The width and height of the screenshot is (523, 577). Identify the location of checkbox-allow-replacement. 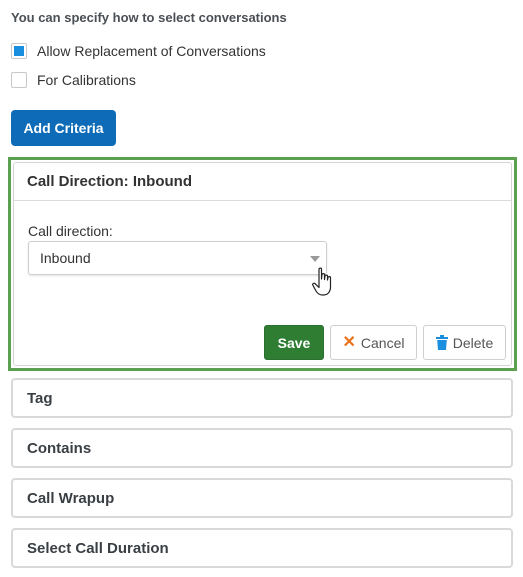
(19, 51).